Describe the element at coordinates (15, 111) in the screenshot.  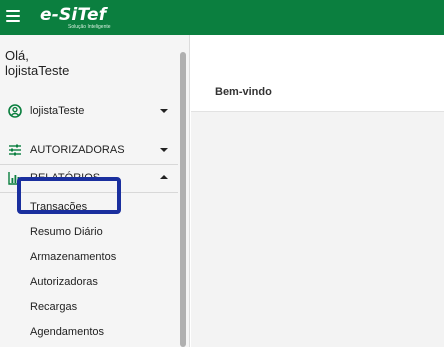
I see `user-circle-icon` at that location.